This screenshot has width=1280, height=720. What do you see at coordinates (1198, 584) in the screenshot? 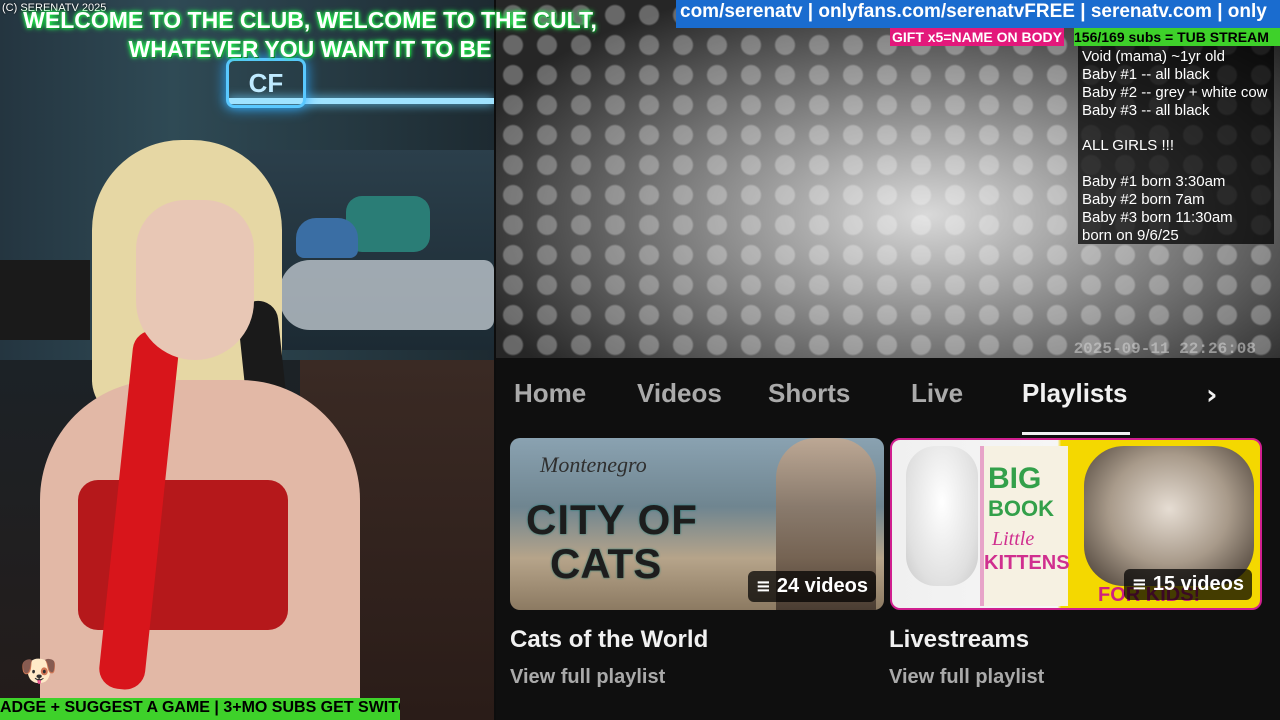
I see `video-count: 15 videos` at bounding box center [1198, 584].